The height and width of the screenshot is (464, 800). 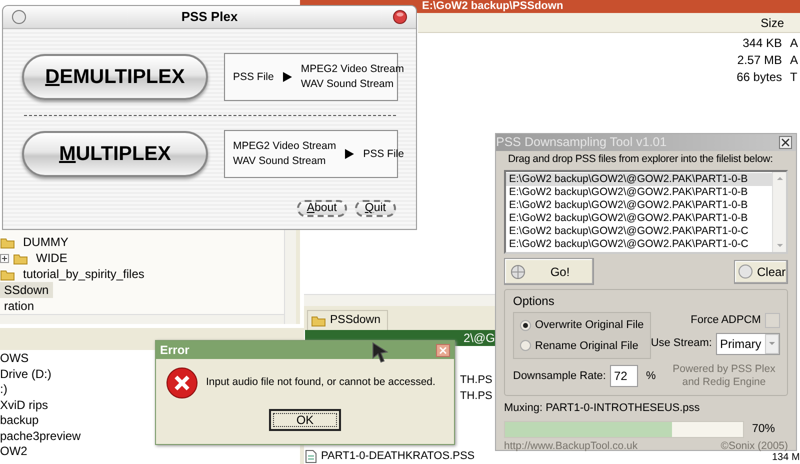 What do you see at coordinates (115, 77) in the screenshot?
I see `action-button: DEMULTIPLEX` at bounding box center [115, 77].